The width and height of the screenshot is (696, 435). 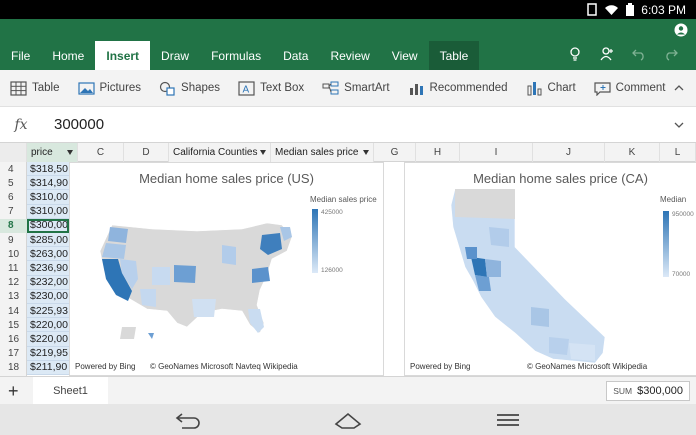 What do you see at coordinates (405, 55) in the screenshot?
I see `tab-view: View` at bounding box center [405, 55].